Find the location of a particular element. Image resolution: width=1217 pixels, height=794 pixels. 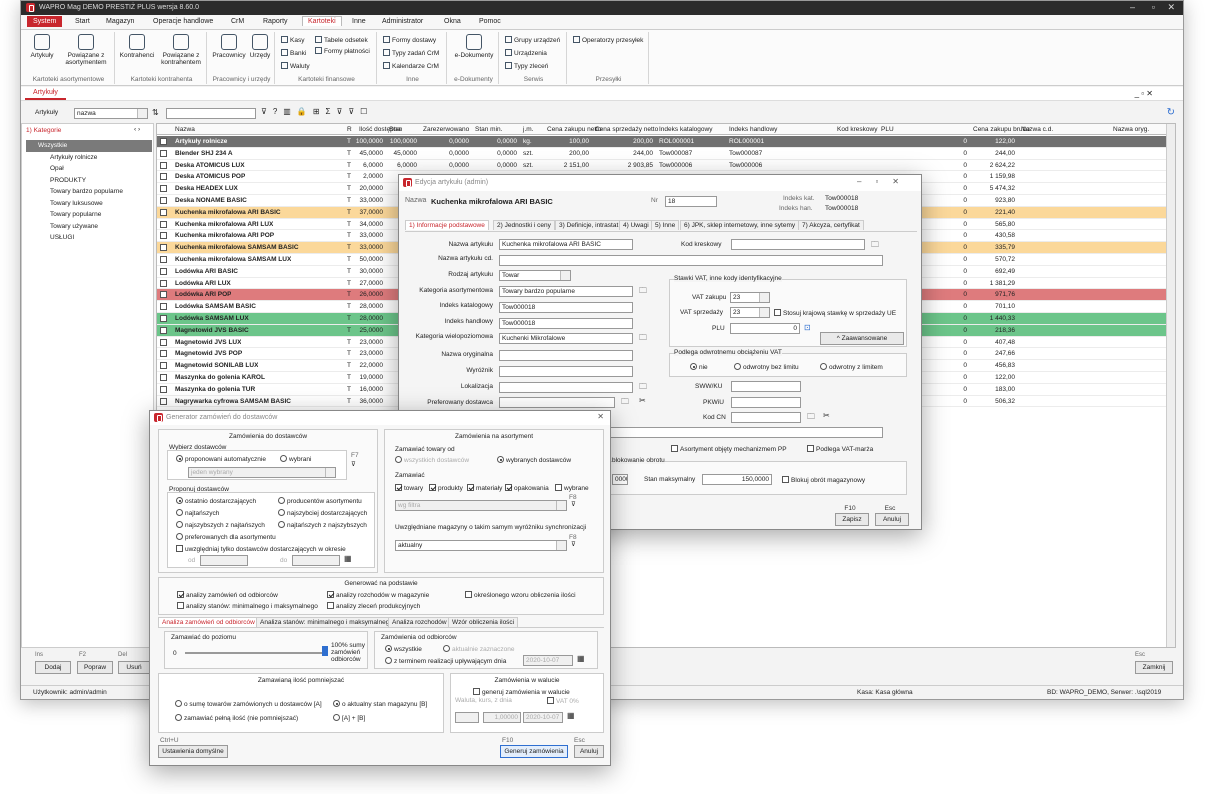

auto-radio: proponowani automatycznie is located at coordinates (221, 459).